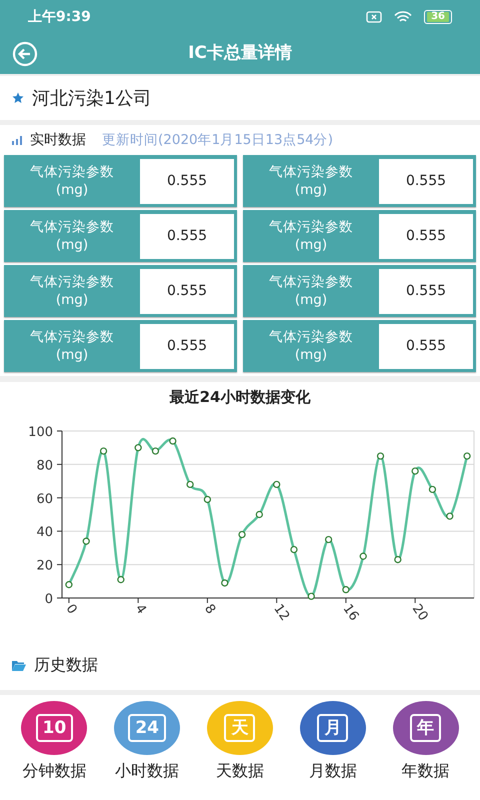 The height and width of the screenshot is (800, 480). What do you see at coordinates (438, 17) in the screenshot?
I see `battery-indicator: 36` at bounding box center [438, 17].